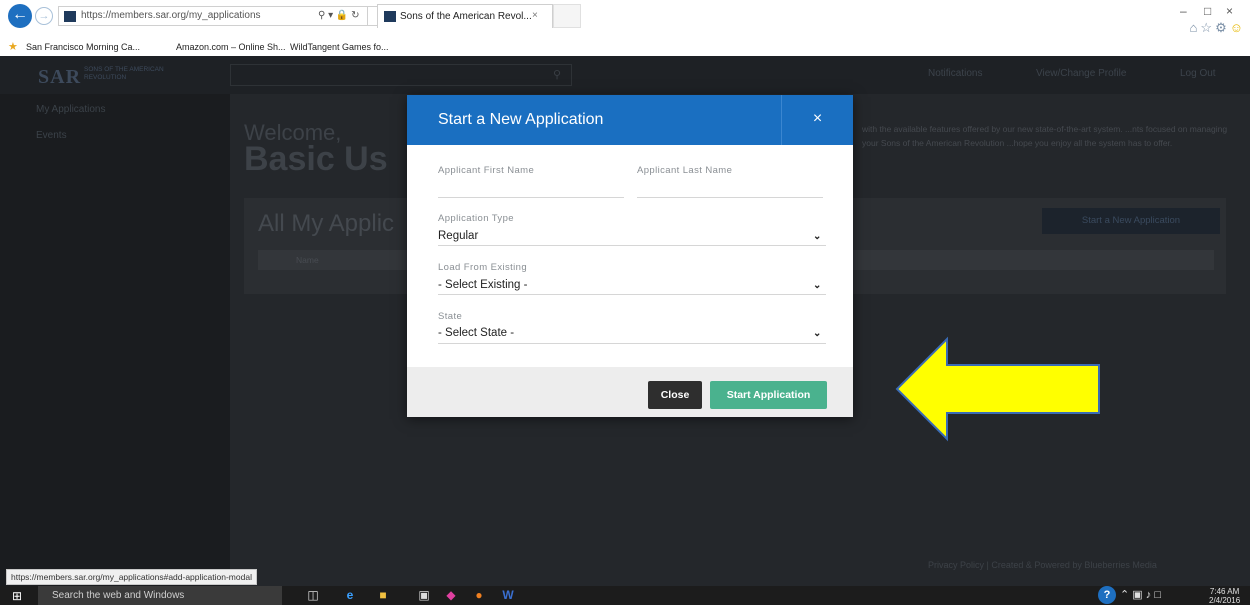 This screenshot has width=1250, height=605. Describe the element at coordinates (17, 596) in the screenshot. I see `windows-start-icon: ⊞` at that location.